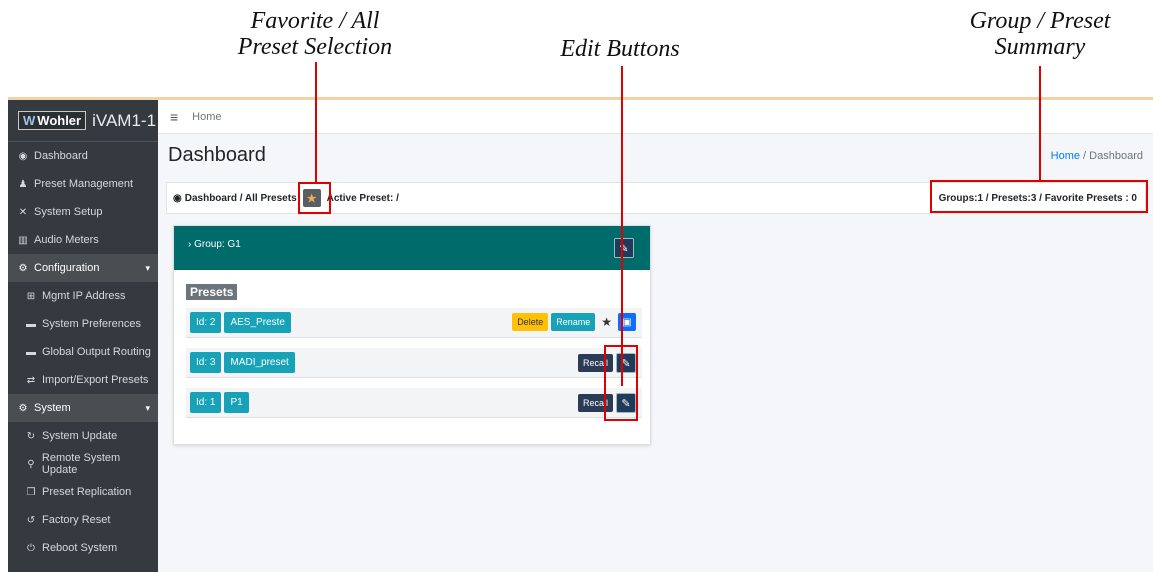  What do you see at coordinates (31, 492) in the screenshot?
I see `copy-icon: ❐` at bounding box center [31, 492].